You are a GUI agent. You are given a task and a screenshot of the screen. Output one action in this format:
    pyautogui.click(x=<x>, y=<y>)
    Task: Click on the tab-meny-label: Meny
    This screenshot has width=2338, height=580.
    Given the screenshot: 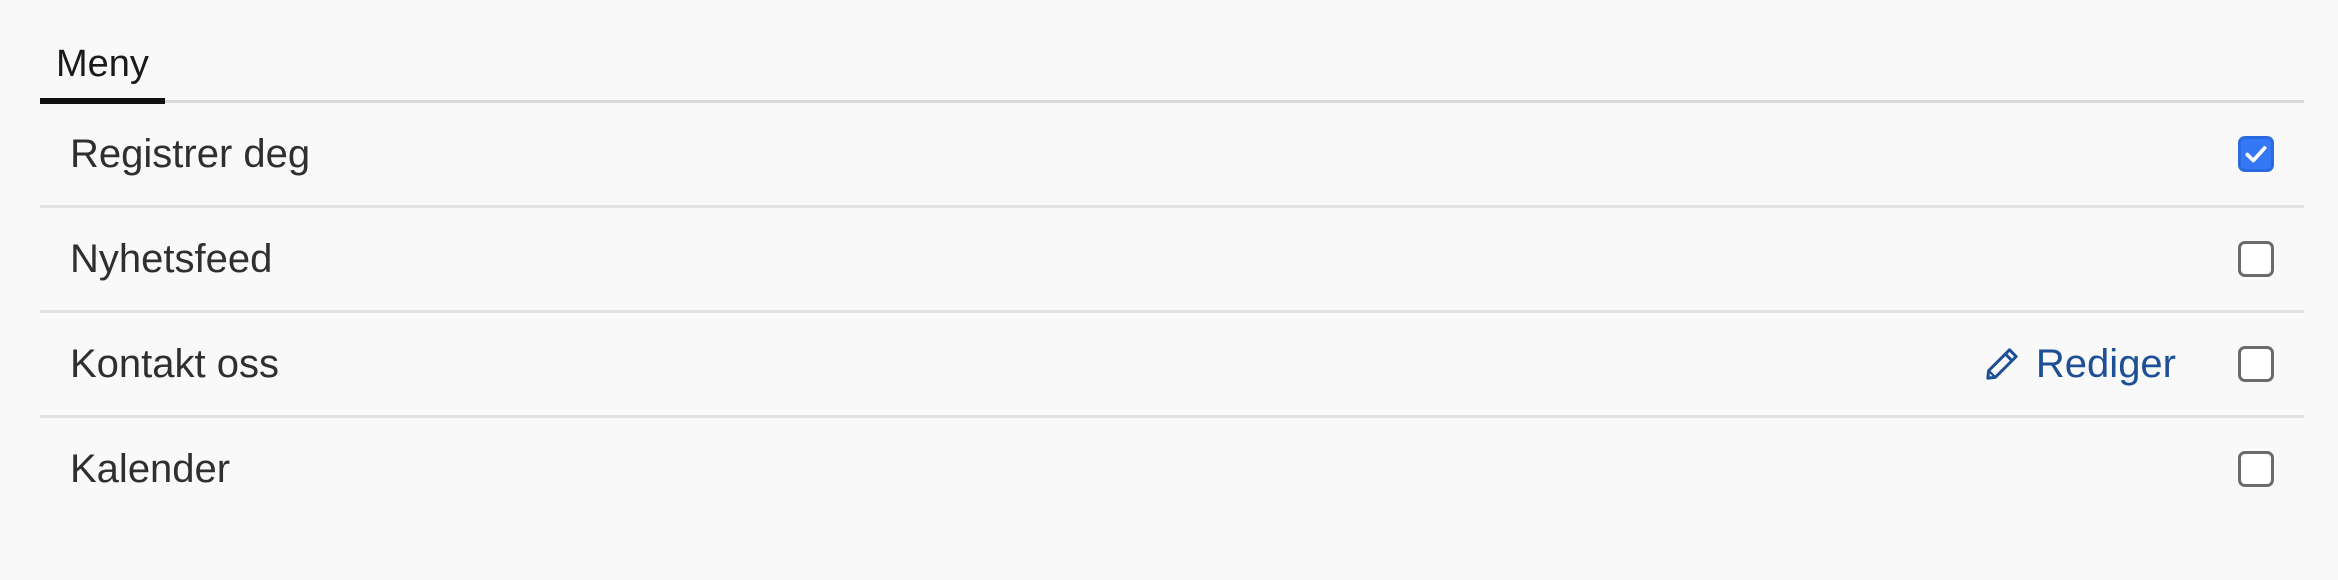 What is the action you would take?
    pyautogui.click(x=102, y=64)
    